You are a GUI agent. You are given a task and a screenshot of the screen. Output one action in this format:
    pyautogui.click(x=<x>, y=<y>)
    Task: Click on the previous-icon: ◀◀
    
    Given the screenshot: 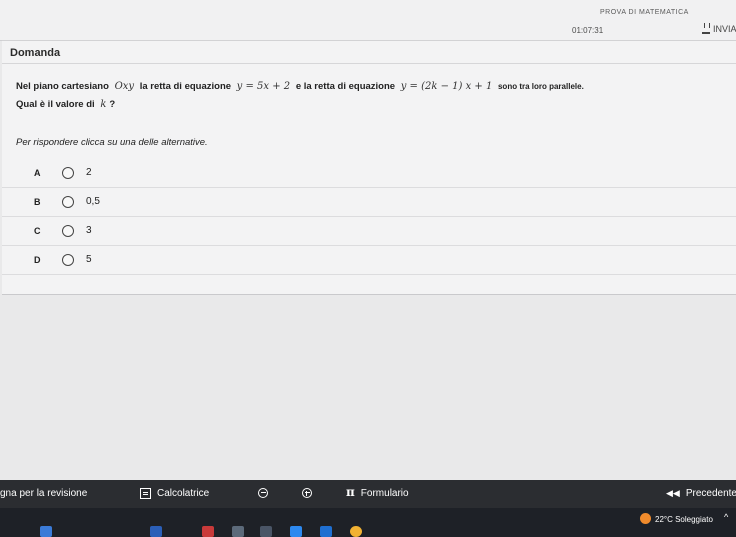 What is the action you would take?
    pyautogui.click(x=673, y=493)
    